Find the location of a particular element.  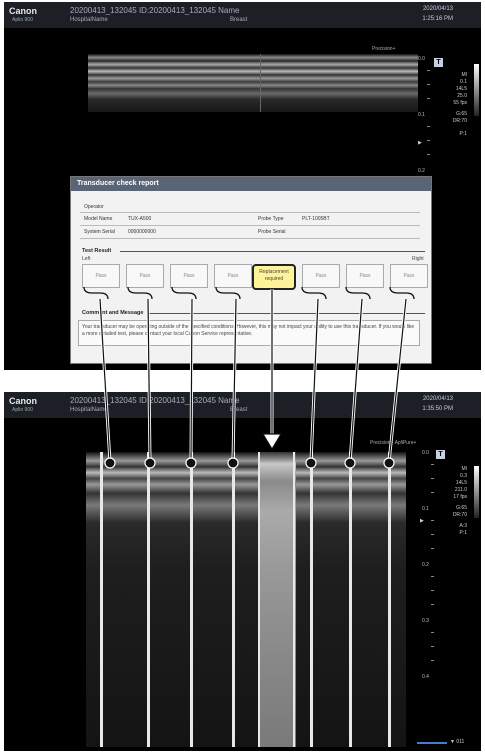

frame-indicator: ▼ 011 is located at coordinates (457, 742).